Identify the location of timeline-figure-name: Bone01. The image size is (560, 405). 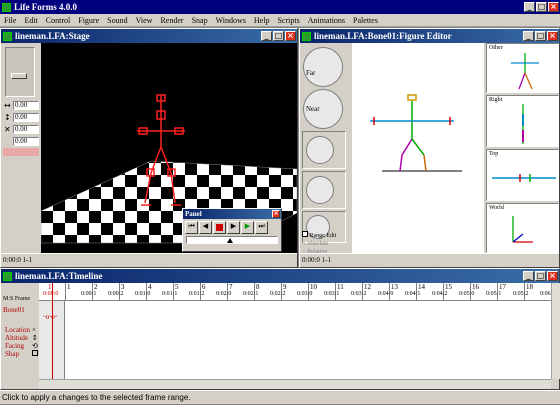
(14, 310).